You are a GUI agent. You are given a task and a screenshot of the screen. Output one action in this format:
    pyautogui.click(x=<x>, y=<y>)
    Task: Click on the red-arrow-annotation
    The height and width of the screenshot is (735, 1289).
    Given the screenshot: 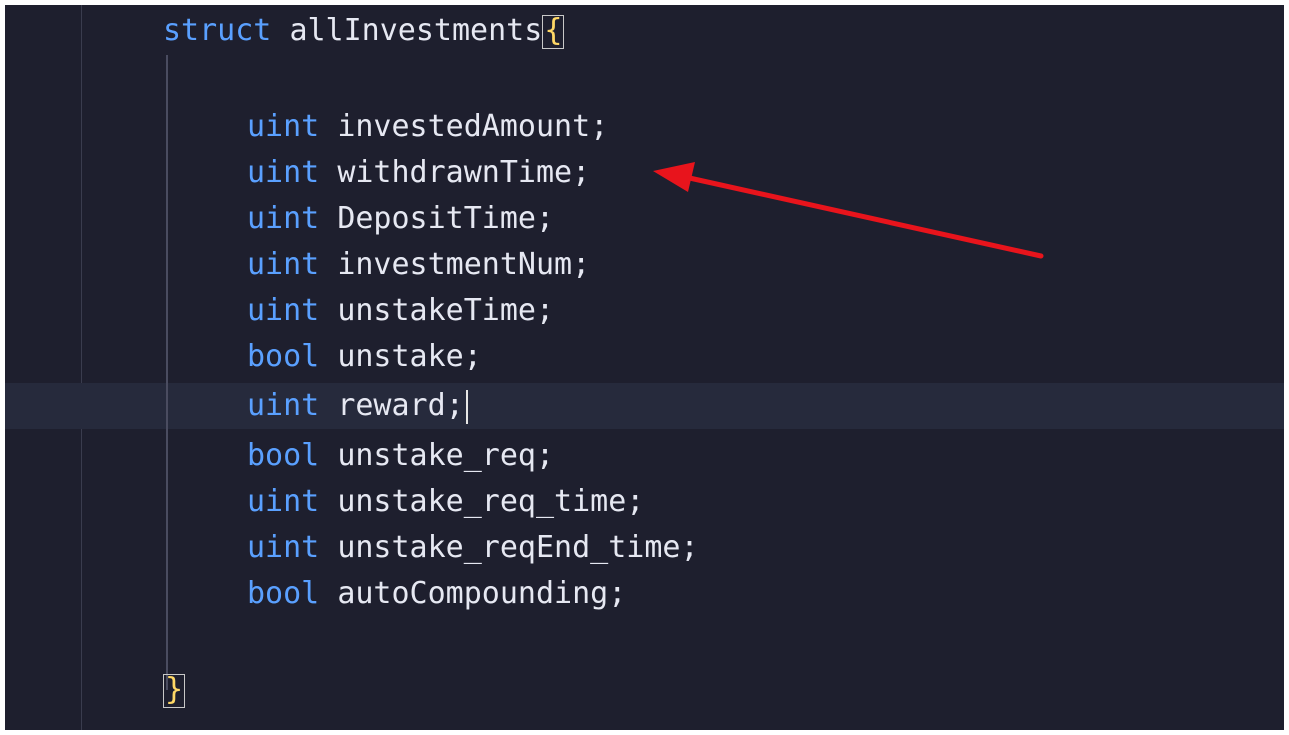 What is the action you would take?
    pyautogui.click(x=848, y=210)
    